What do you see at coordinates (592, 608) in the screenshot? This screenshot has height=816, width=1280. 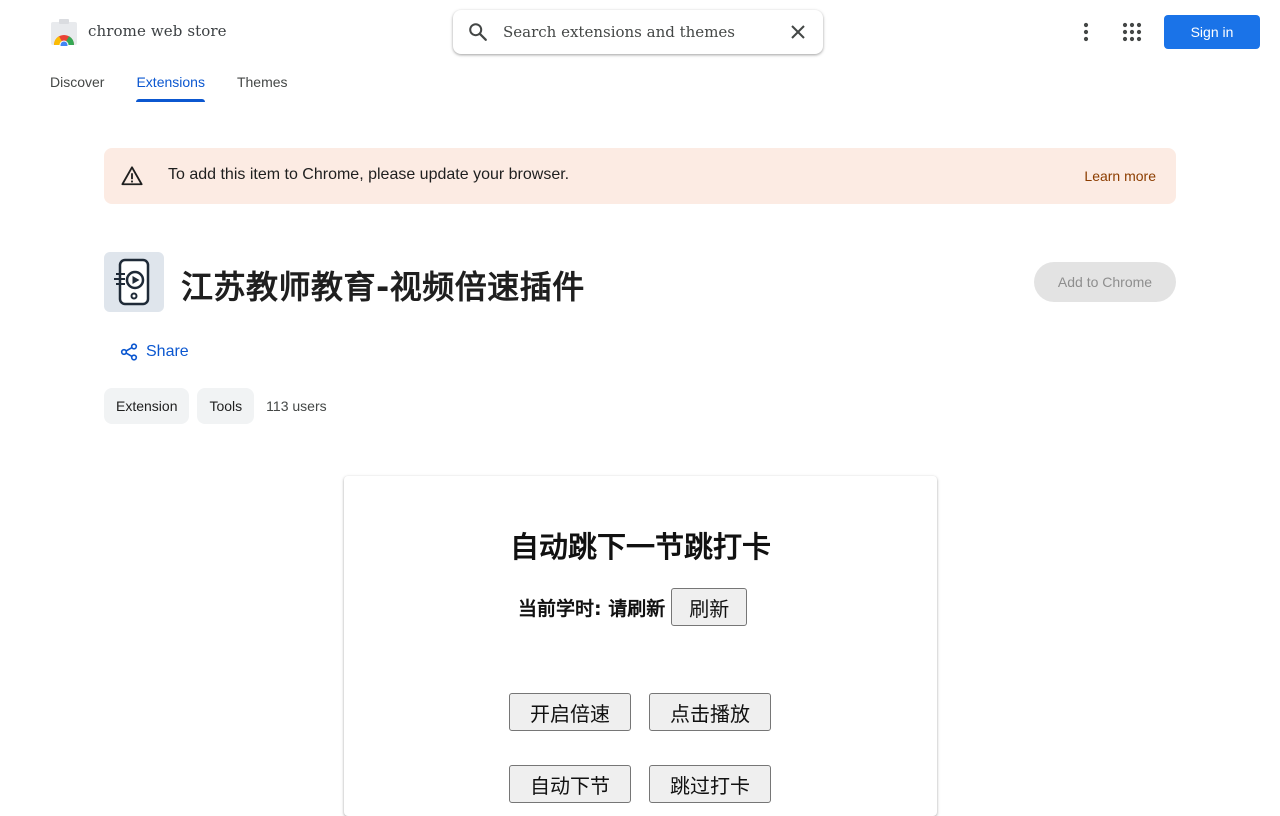 I see `screenshot-hours-label: 当前学时: 请刷新` at bounding box center [592, 608].